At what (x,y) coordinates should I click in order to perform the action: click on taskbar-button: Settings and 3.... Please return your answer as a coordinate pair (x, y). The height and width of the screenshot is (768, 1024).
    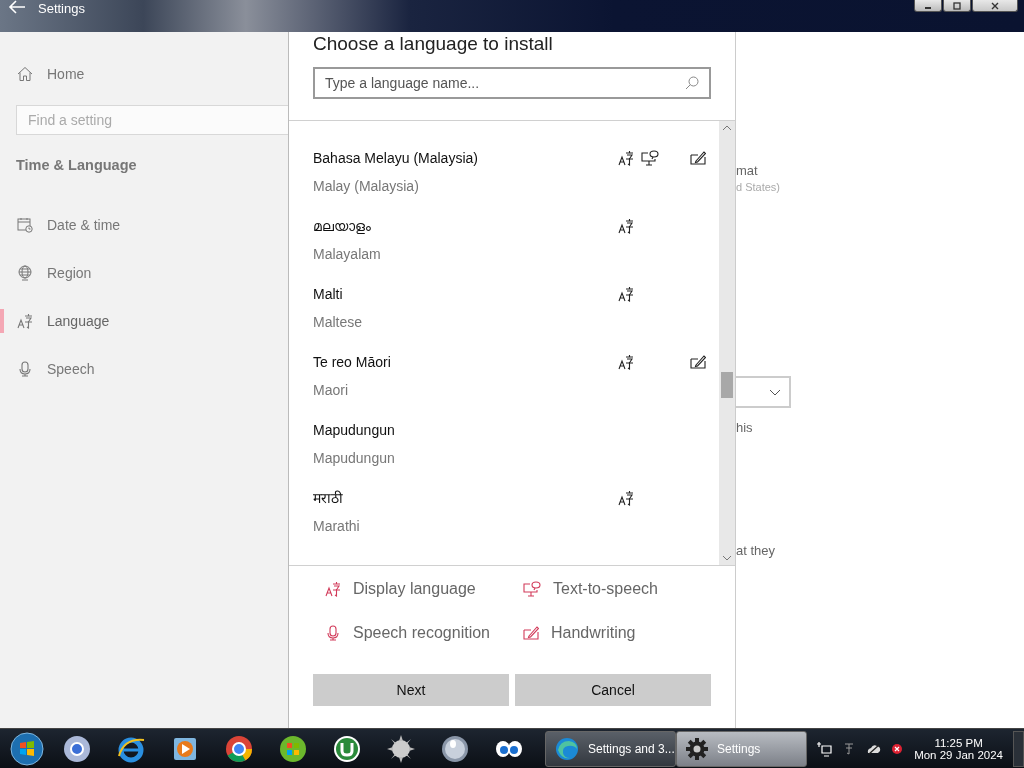
    Looking at the image, I should click on (610, 748).